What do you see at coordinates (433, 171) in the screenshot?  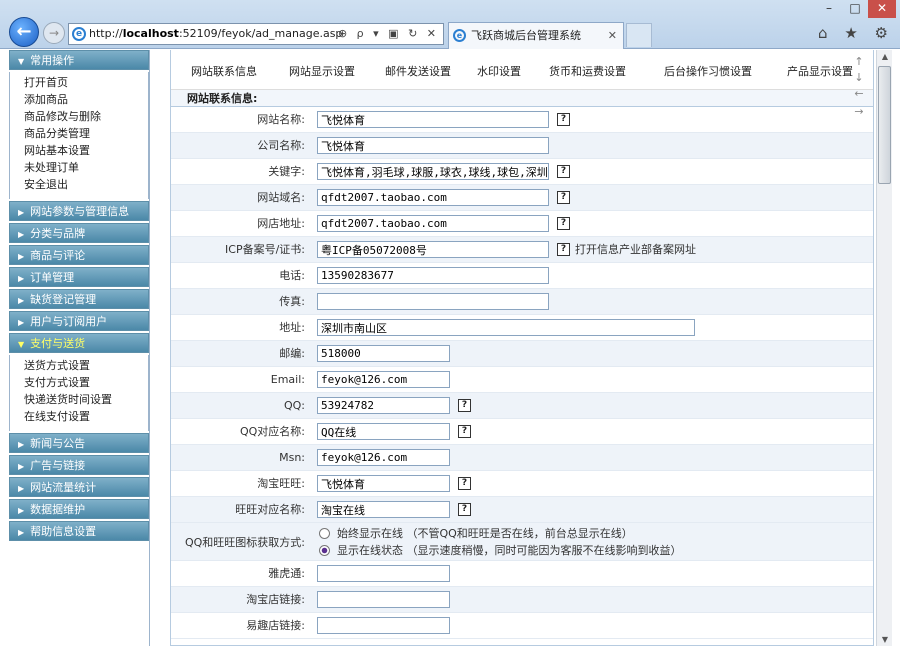 I see `keywords-input` at bounding box center [433, 171].